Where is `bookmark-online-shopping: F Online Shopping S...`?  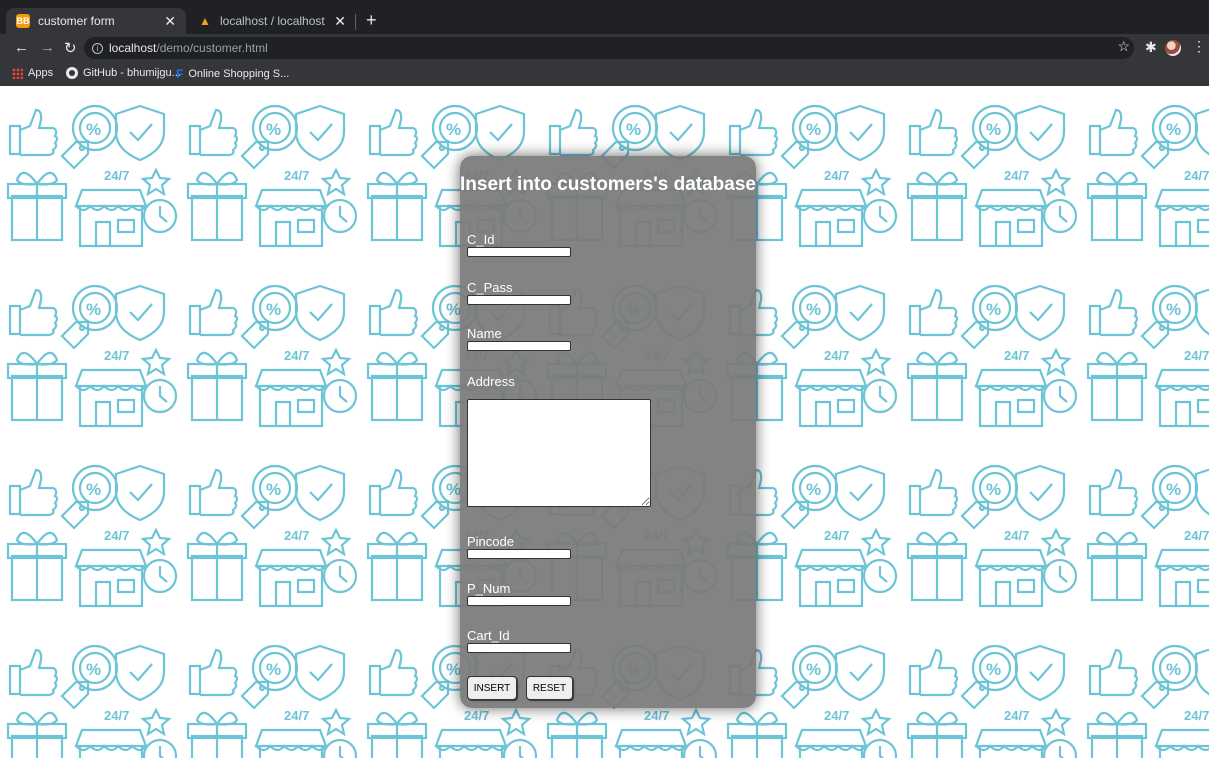 bookmark-online-shopping: F Online Shopping S... is located at coordinates (232, 74).